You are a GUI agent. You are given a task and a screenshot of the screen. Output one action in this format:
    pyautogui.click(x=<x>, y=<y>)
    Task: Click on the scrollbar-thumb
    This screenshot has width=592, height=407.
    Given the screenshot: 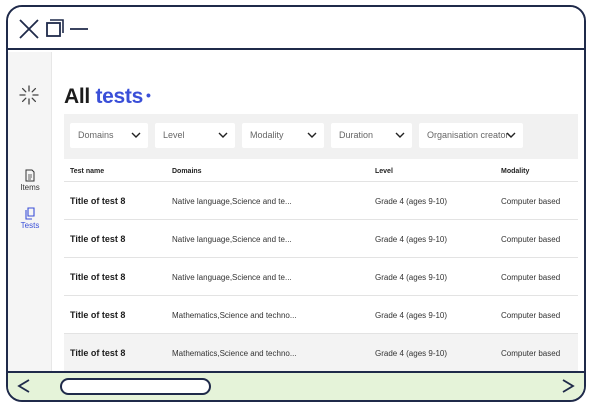 What is the action you would take?
    pyautogui.click(x=135, y=386)
    